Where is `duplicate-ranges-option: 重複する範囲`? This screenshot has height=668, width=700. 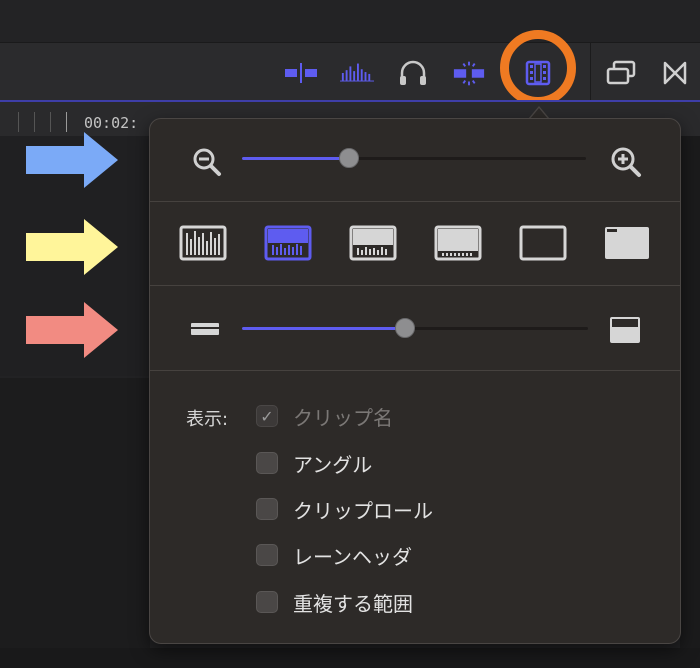
duplicate-ranges-option: 重複する範囲 is located at coordinates (334, 602).